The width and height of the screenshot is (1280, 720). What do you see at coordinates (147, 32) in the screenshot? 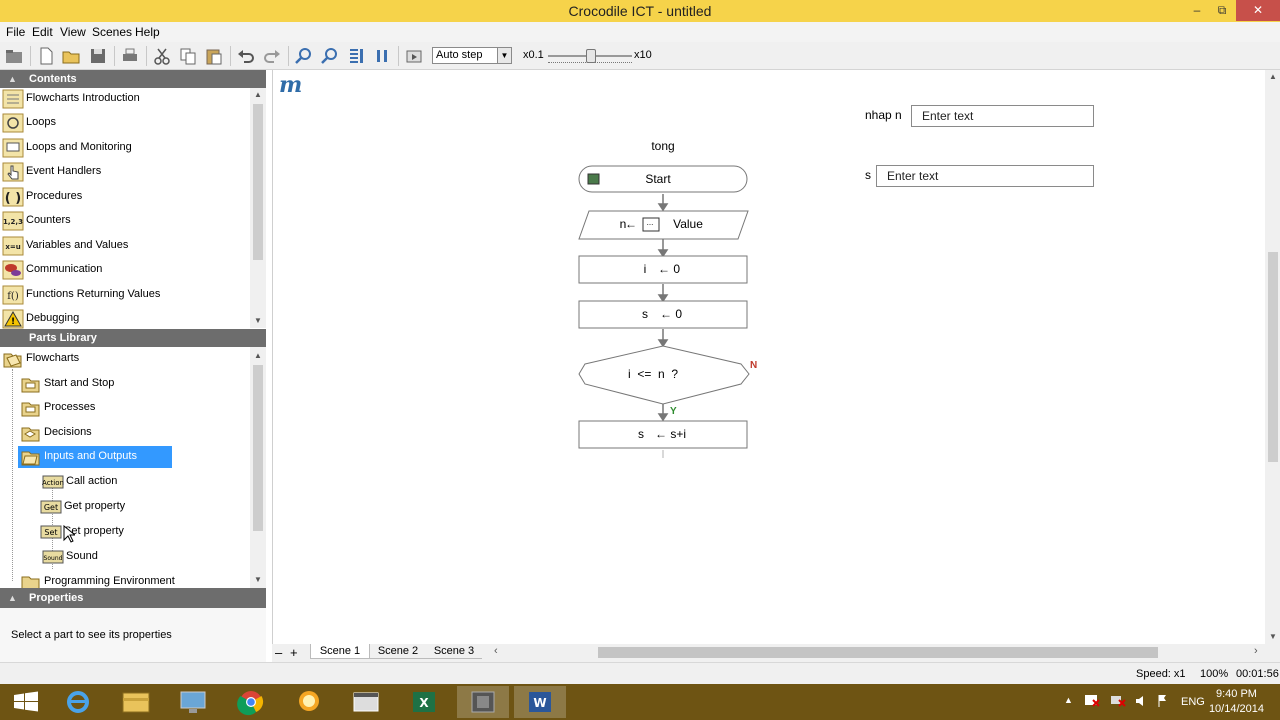
I see `menu-help: Help` at bounding box center [147, 32].